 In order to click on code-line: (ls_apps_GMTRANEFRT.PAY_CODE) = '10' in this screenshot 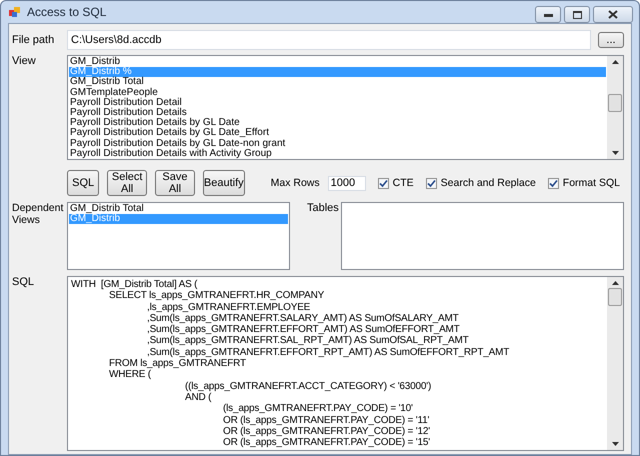, I will do `click(318, 409)`.